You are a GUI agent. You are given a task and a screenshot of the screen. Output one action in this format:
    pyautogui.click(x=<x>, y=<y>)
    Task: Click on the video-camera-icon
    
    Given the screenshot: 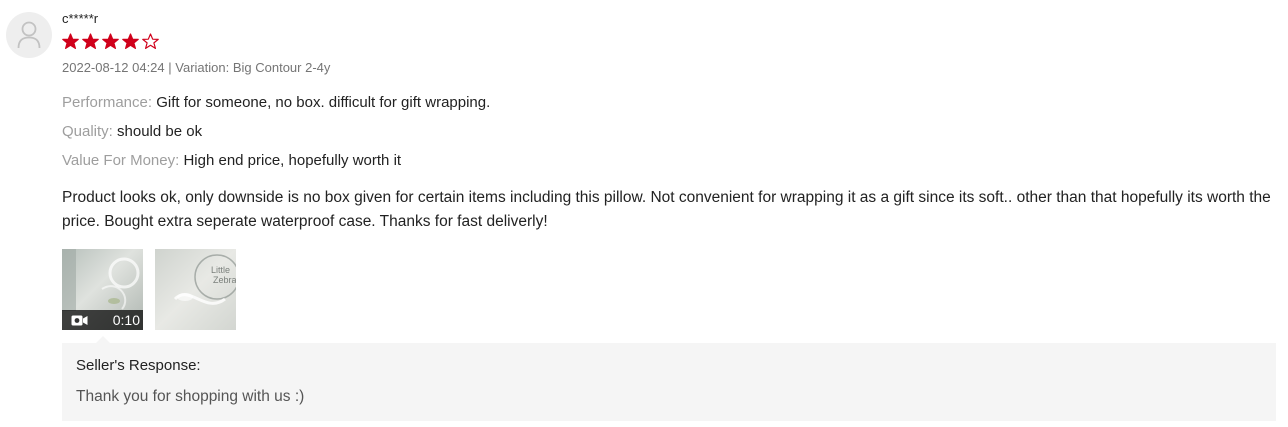 What is the action you would take?
    pyautogui.click(x=79, y=320)
    